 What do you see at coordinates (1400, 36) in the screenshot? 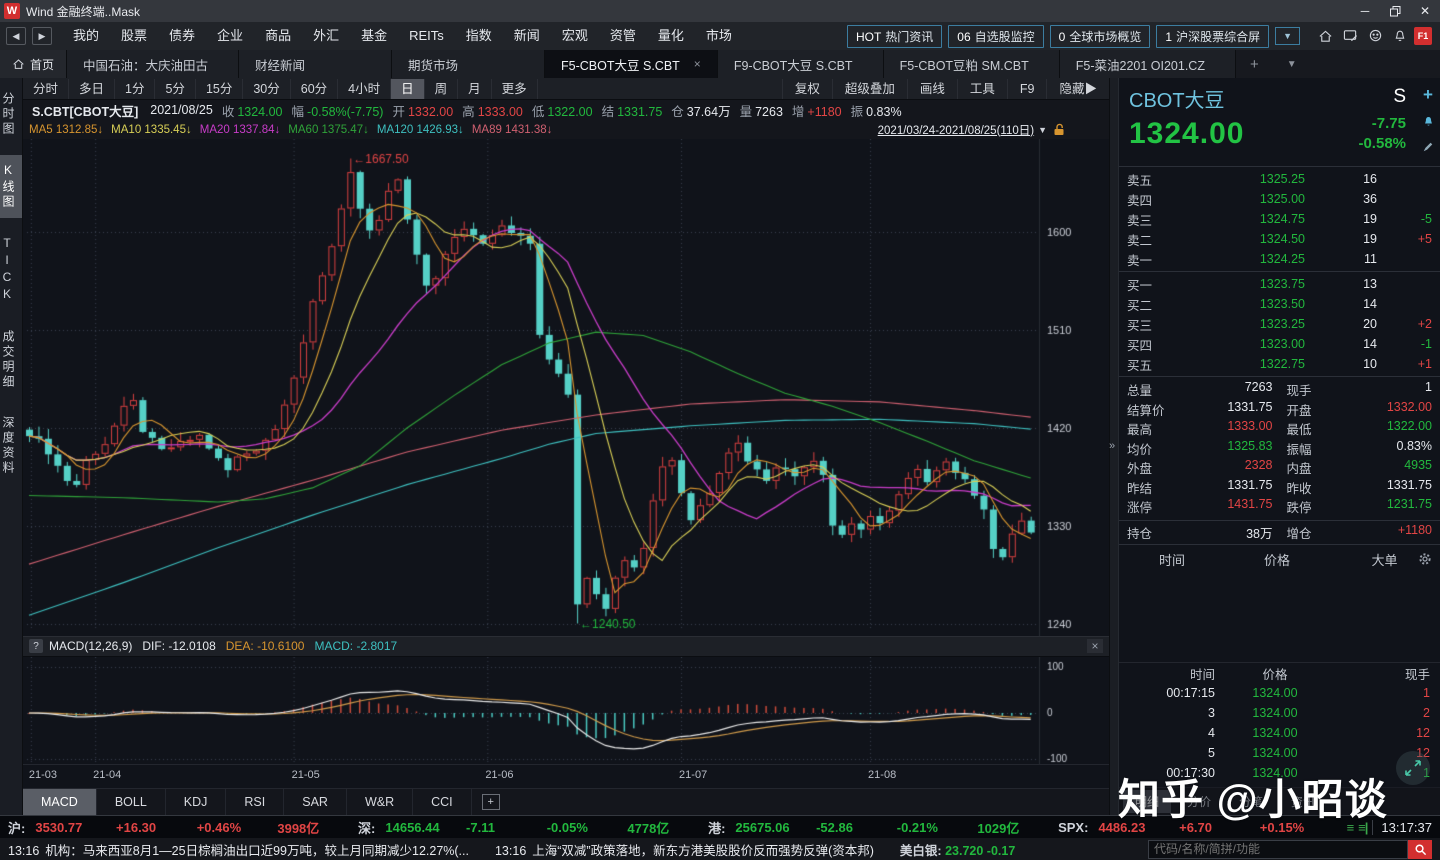
I see `notification-bell-icon` at bounding box center [1400, 36].